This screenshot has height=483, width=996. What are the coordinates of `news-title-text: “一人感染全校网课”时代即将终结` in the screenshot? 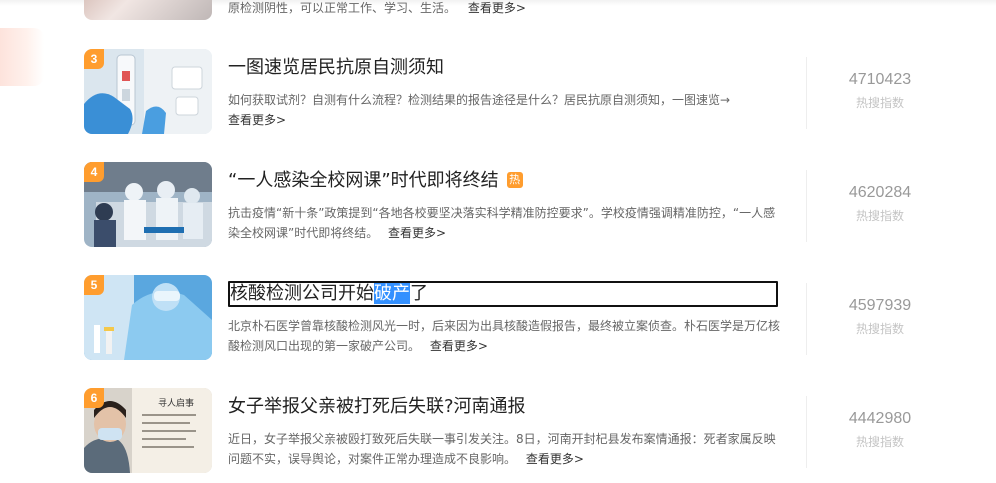 It's located at (363, 180).